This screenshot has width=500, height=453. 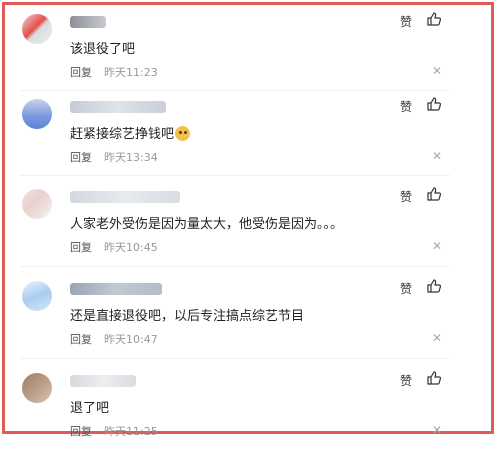 What do you see at coordinates (183, 133) in the screenshot?
I see `laughing-emoji-icon` at bounding box center [183, 133].